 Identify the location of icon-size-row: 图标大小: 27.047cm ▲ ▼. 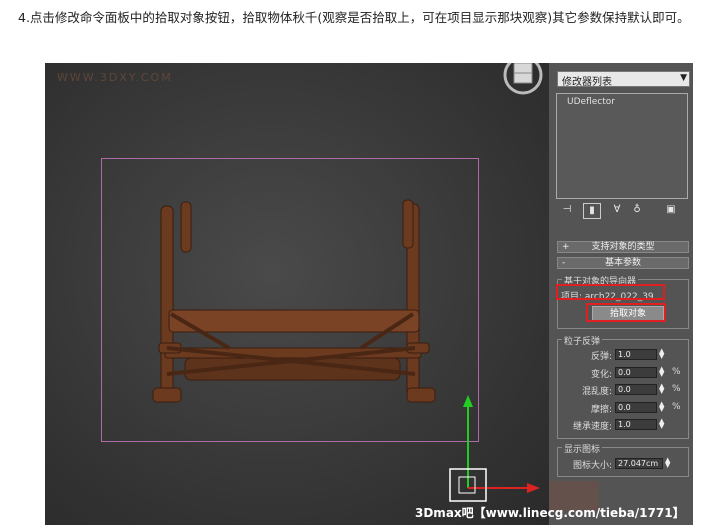
(621, 464).